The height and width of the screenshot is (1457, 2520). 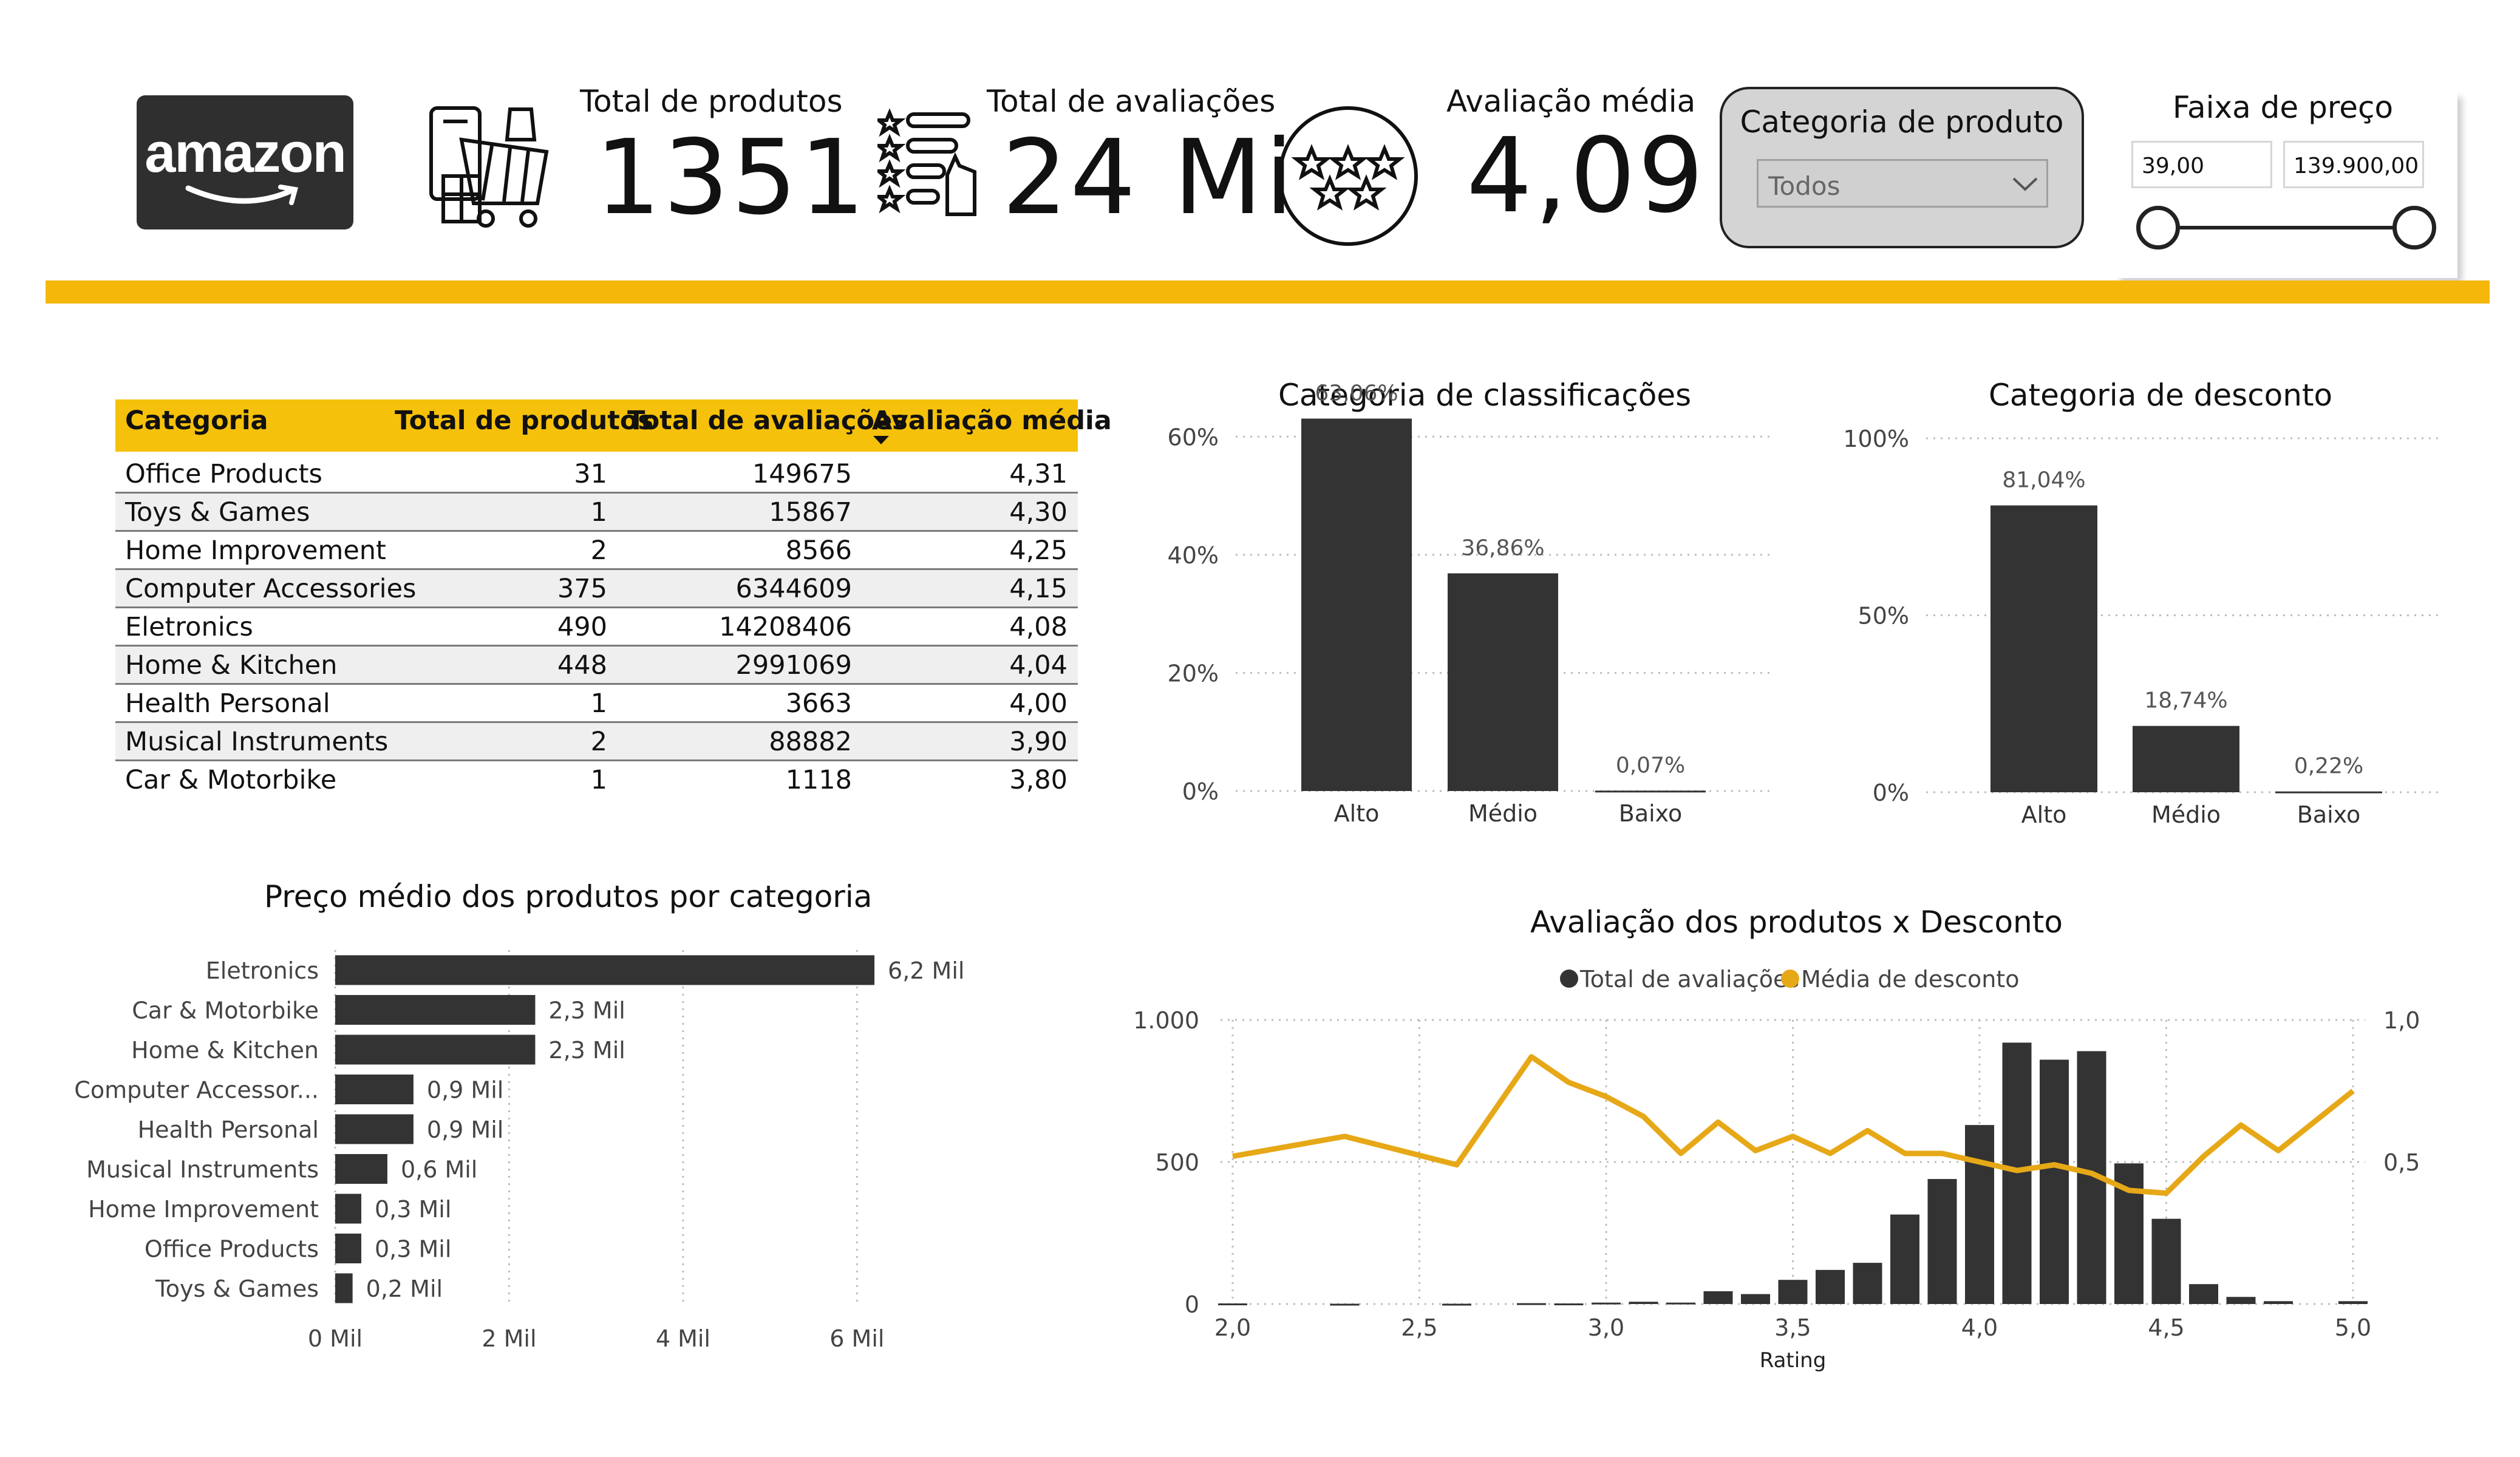 What do you see at coordinates (225, 1050) in the screenshot?
I see `y-tick-label: Home & Kitchen` at bounding box center [225, 1050].